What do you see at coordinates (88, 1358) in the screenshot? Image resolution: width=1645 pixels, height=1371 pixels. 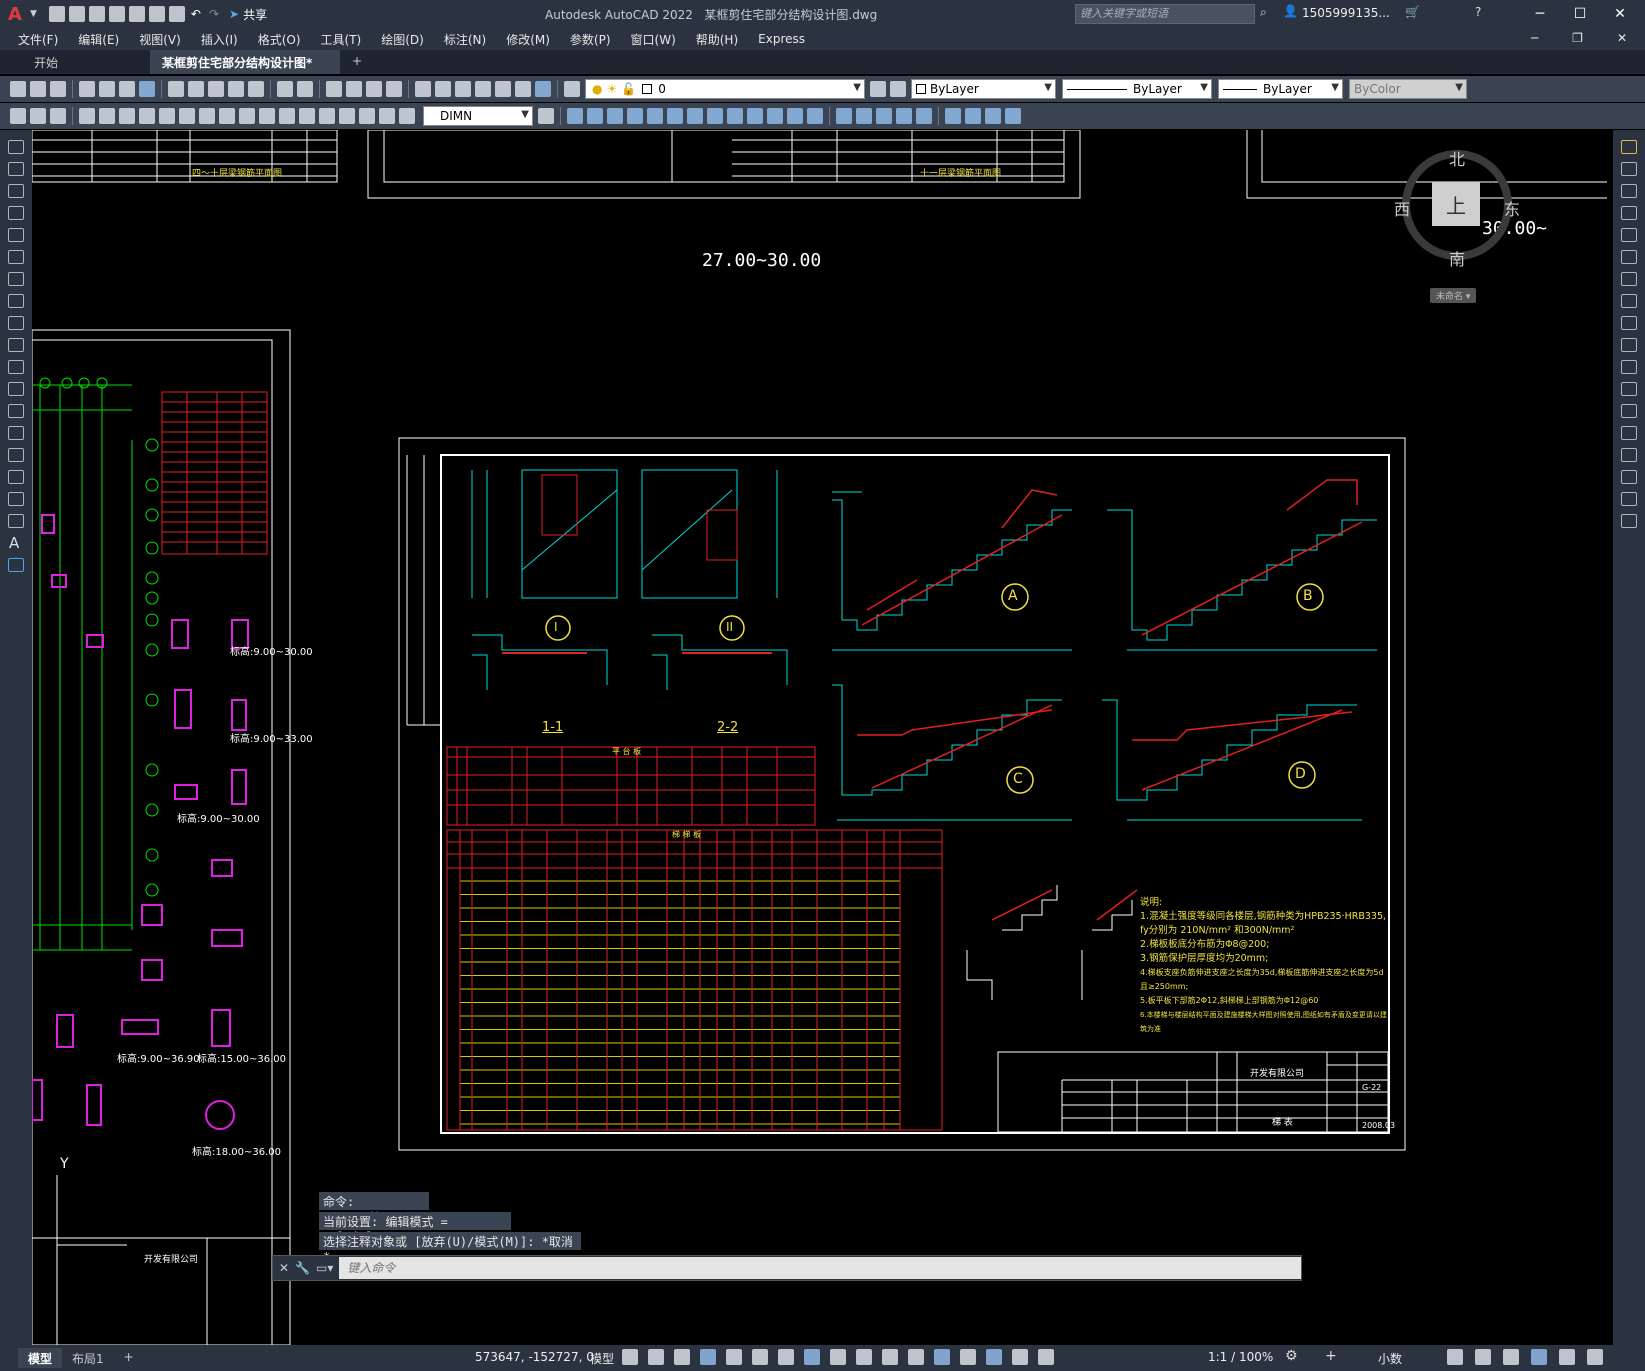 I see `tab-layout1: 布局1` at bounding box center [88, 1358].